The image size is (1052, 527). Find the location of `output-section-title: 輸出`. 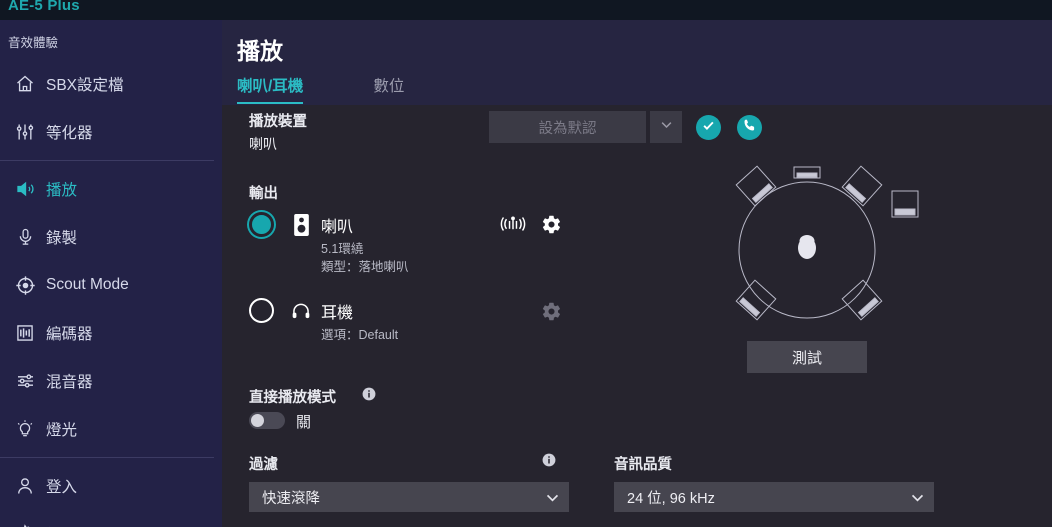

output-section-title: 輸出 is located at coordinates (263, 194).